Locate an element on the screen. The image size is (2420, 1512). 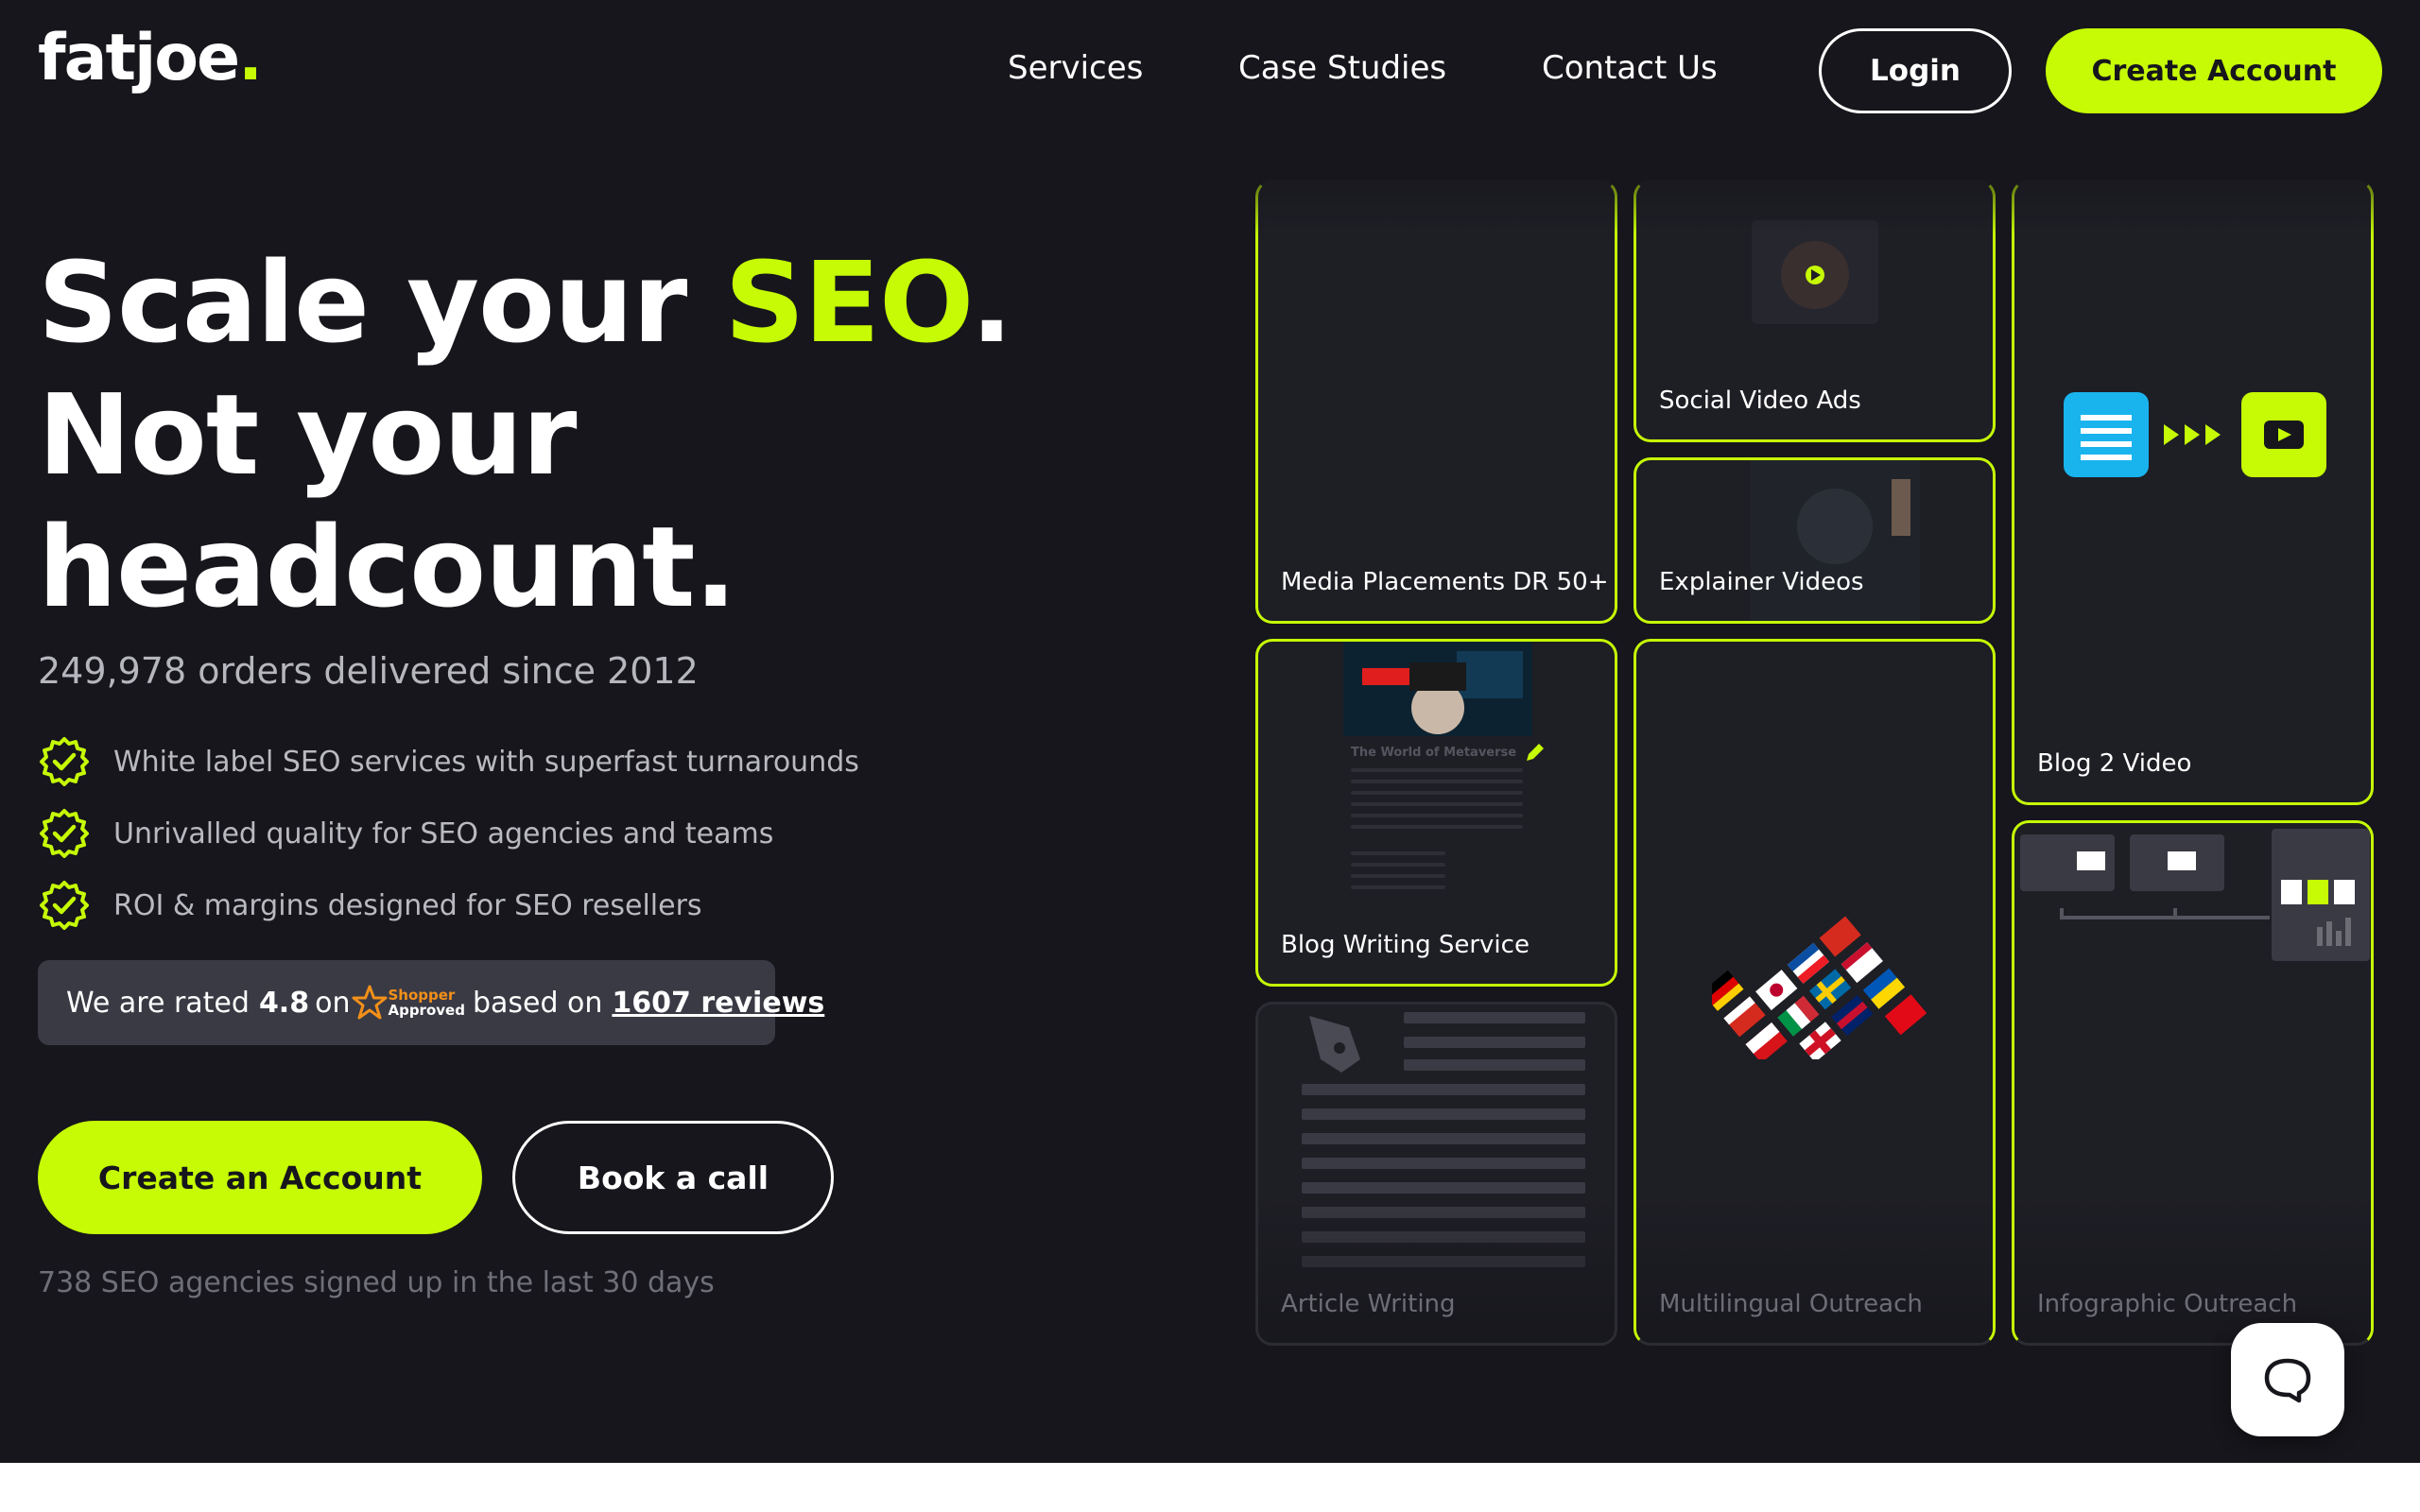
service-card-label: Explainer Videos is located at coordinates (1761, 582).